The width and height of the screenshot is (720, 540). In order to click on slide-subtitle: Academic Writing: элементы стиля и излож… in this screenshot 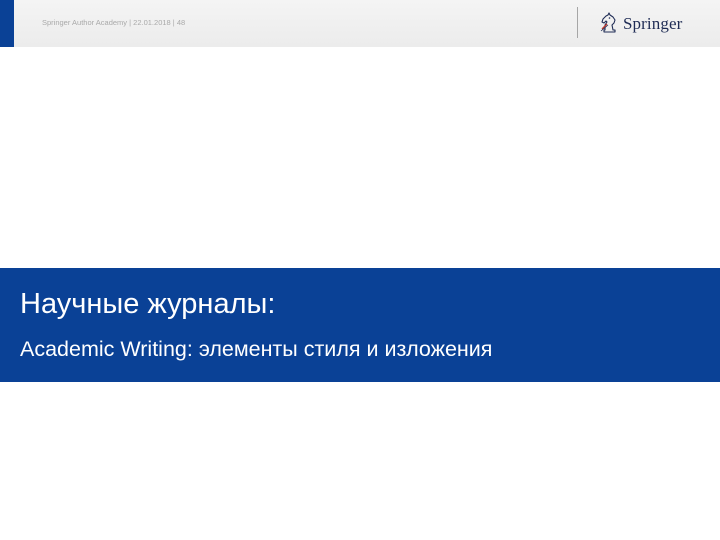, I will do `click(256, 349)`.